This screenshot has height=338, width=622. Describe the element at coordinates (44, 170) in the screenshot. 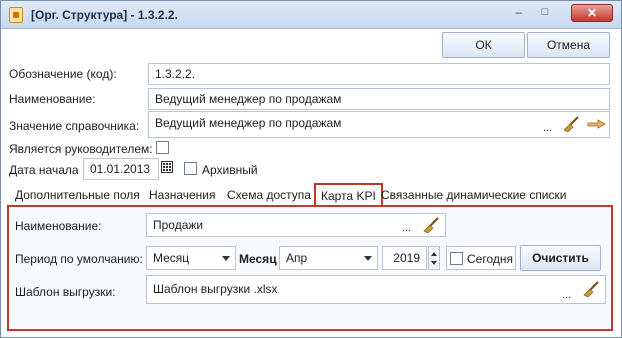

I see `start-date-label: Дата начала` at that location.